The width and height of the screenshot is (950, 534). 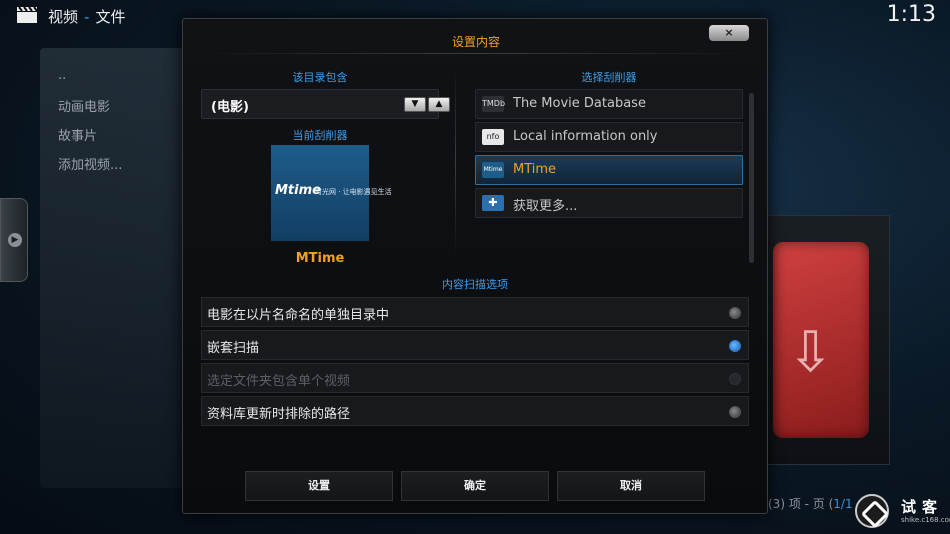 I want to click on watermark: 试客 shike.c168.com, so click(x=902, y=511).